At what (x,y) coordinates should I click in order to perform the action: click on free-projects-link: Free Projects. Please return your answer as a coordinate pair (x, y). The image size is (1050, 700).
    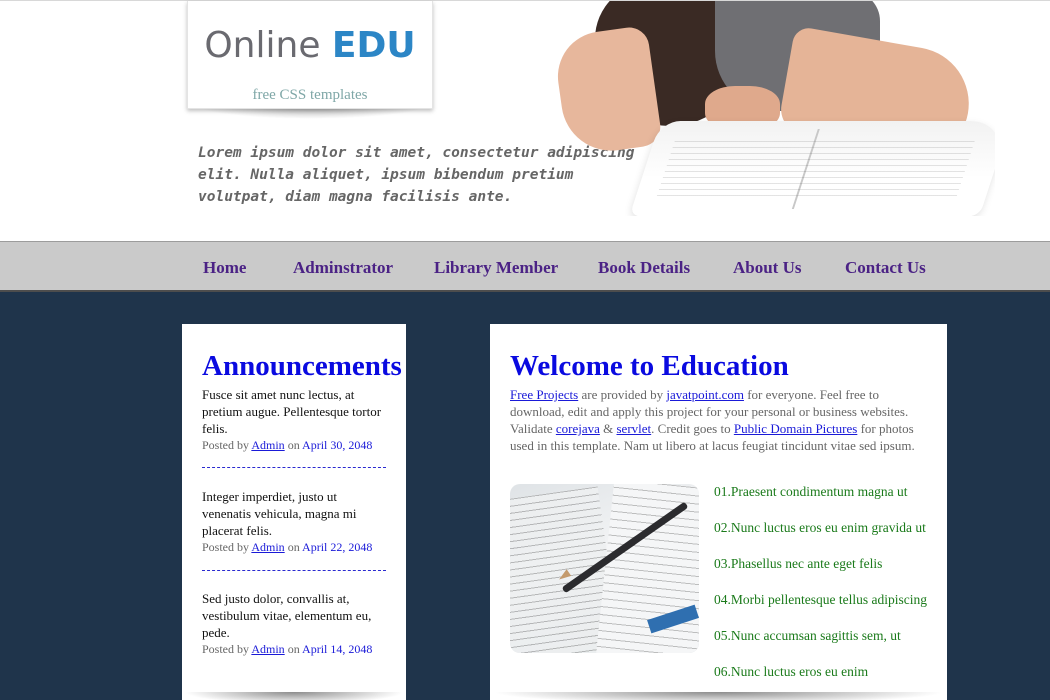
    Looking at the image, I should click on (544, 394).